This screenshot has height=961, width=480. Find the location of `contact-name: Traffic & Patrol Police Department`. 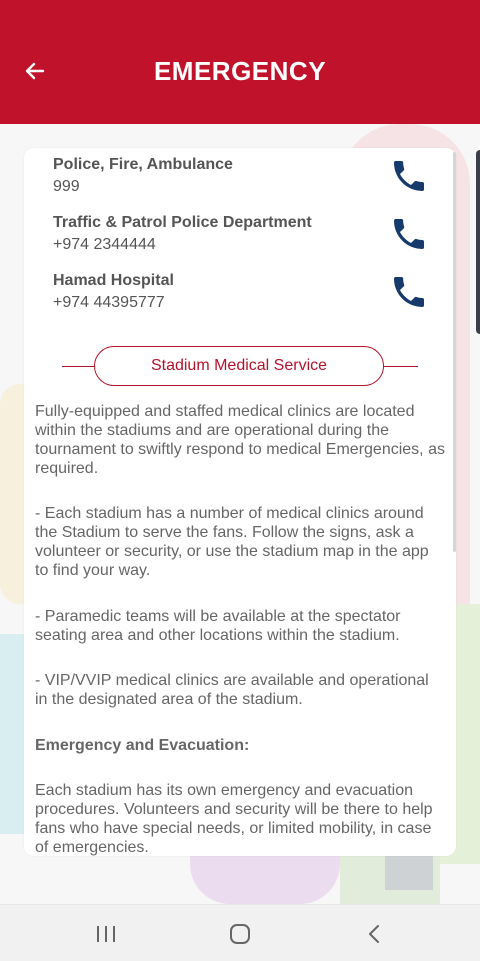

contact-name: Traffic & Patrol Police Department is located at coordinates (182, 222).